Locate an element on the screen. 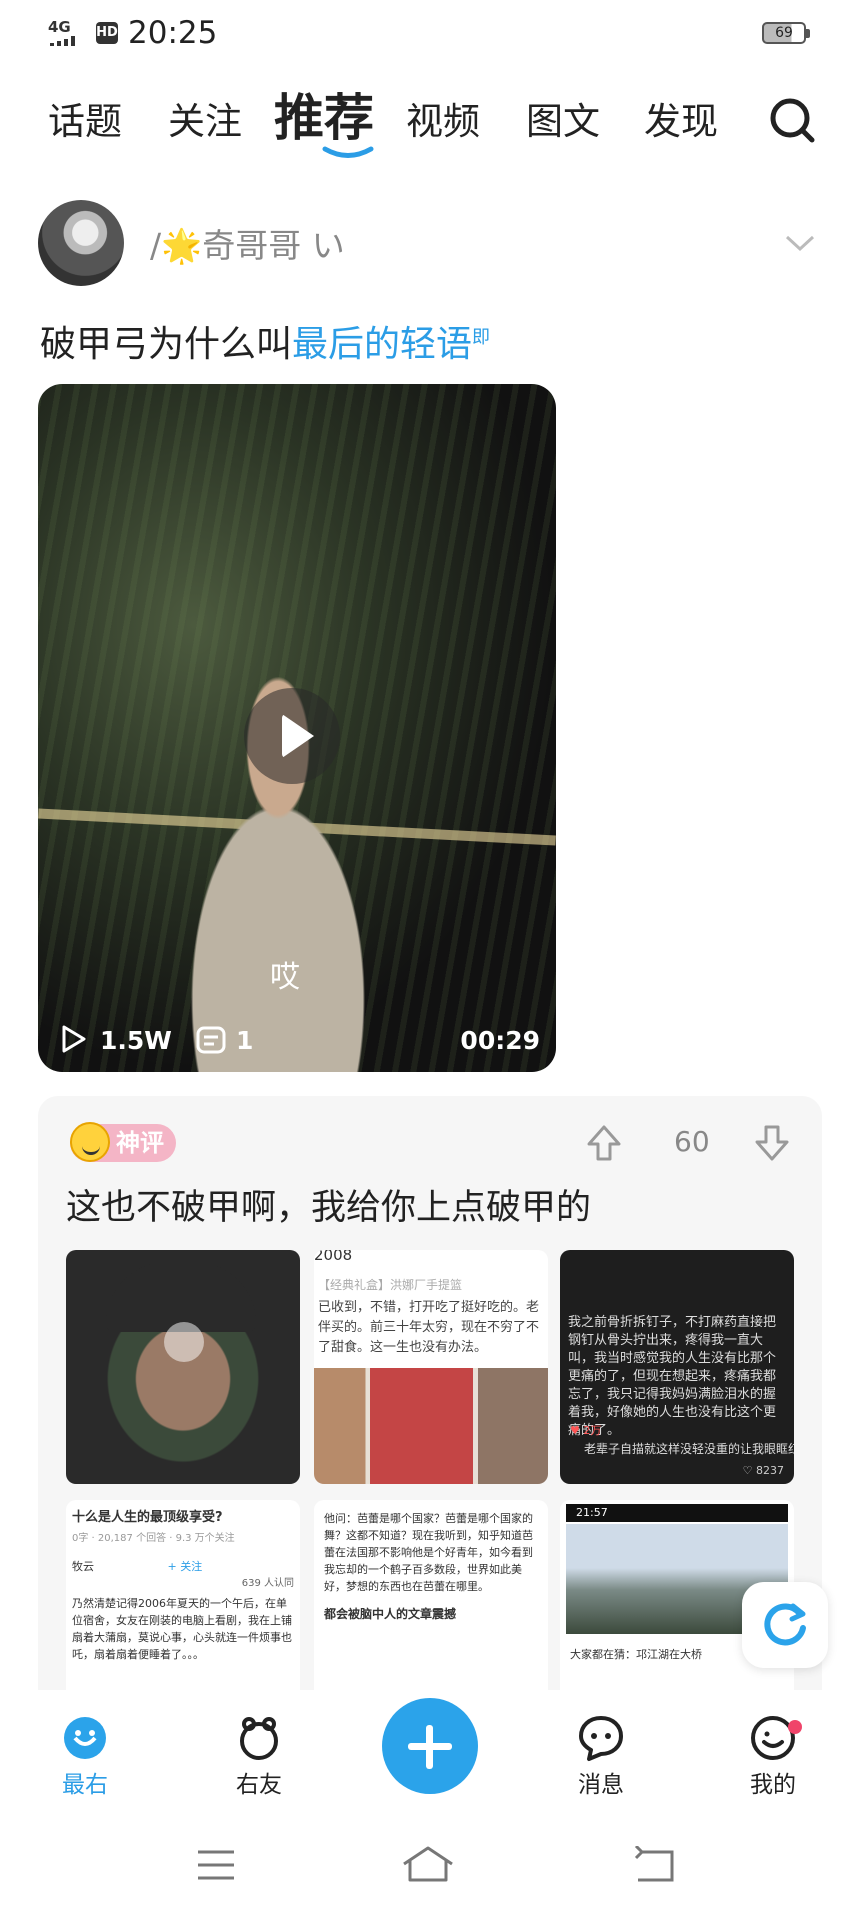 The width and height of the screenshot is (860, 1920). comment-count: 1 is located at coordinates (245, 1040).